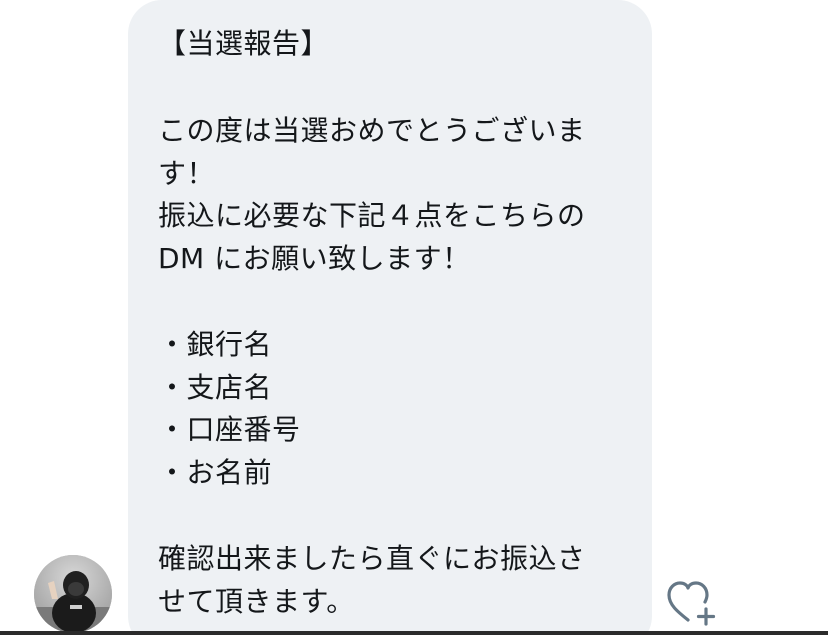 The width and height of the screenshot is (828, 635). I want to click on message-line: せて頂きます。, so click(256, 601).